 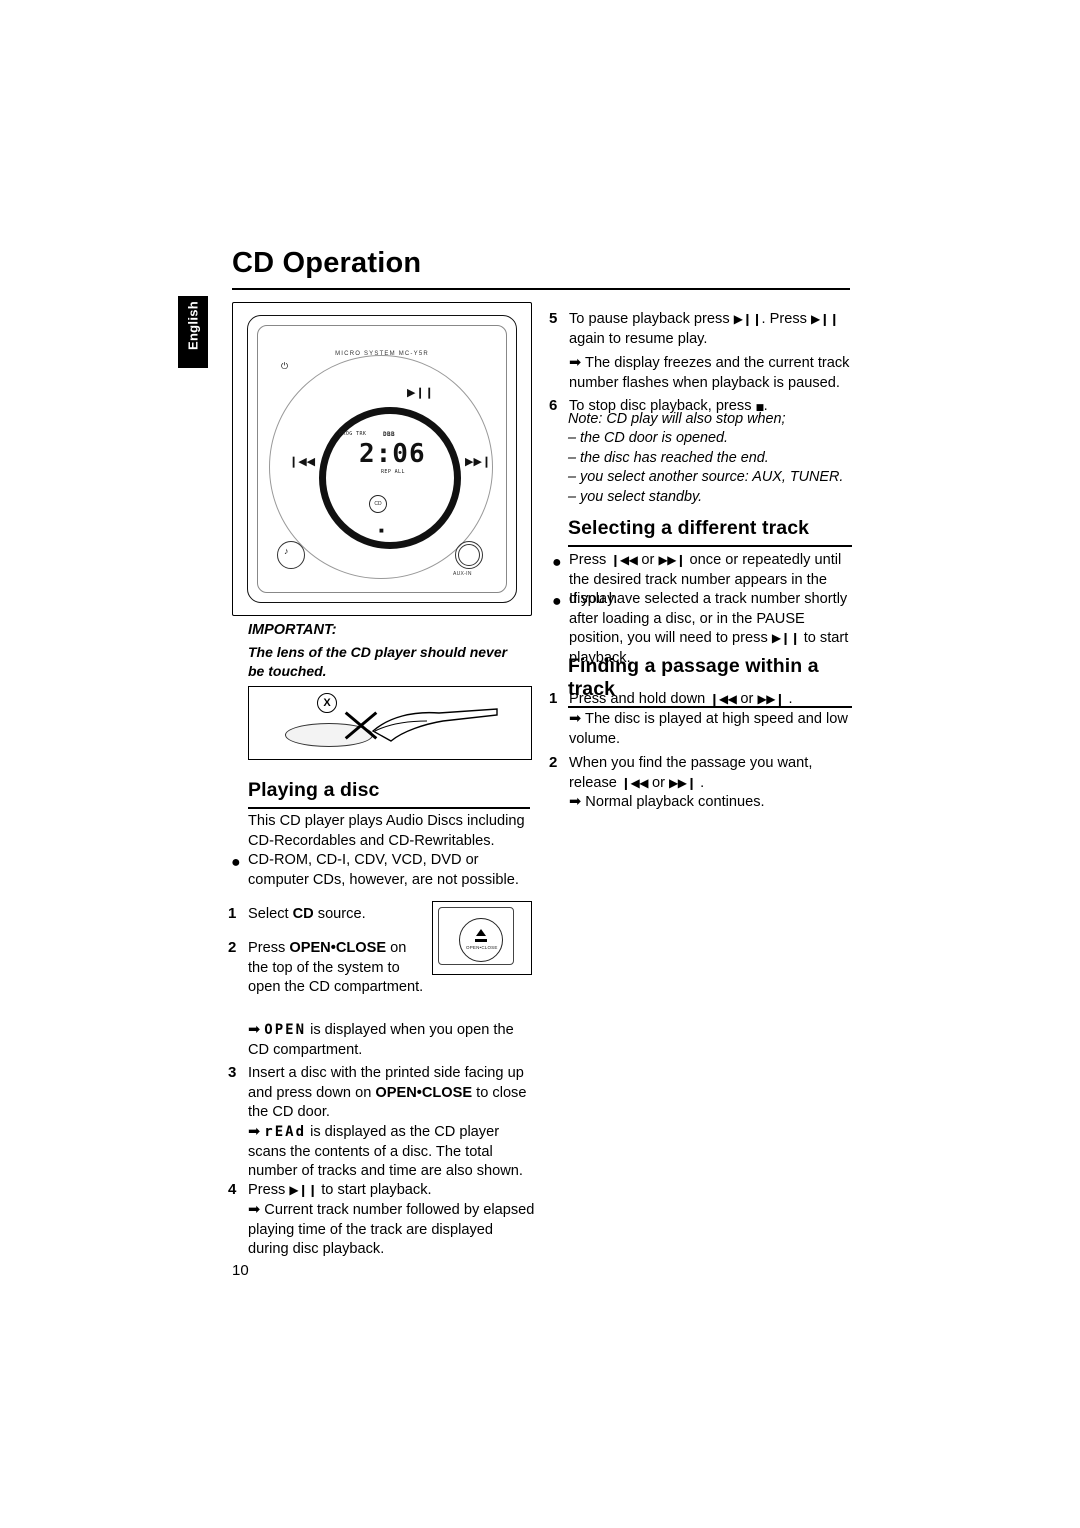 I want to click on playing-a-disc-heading: Playing a disc, so click(x=314, y=790).